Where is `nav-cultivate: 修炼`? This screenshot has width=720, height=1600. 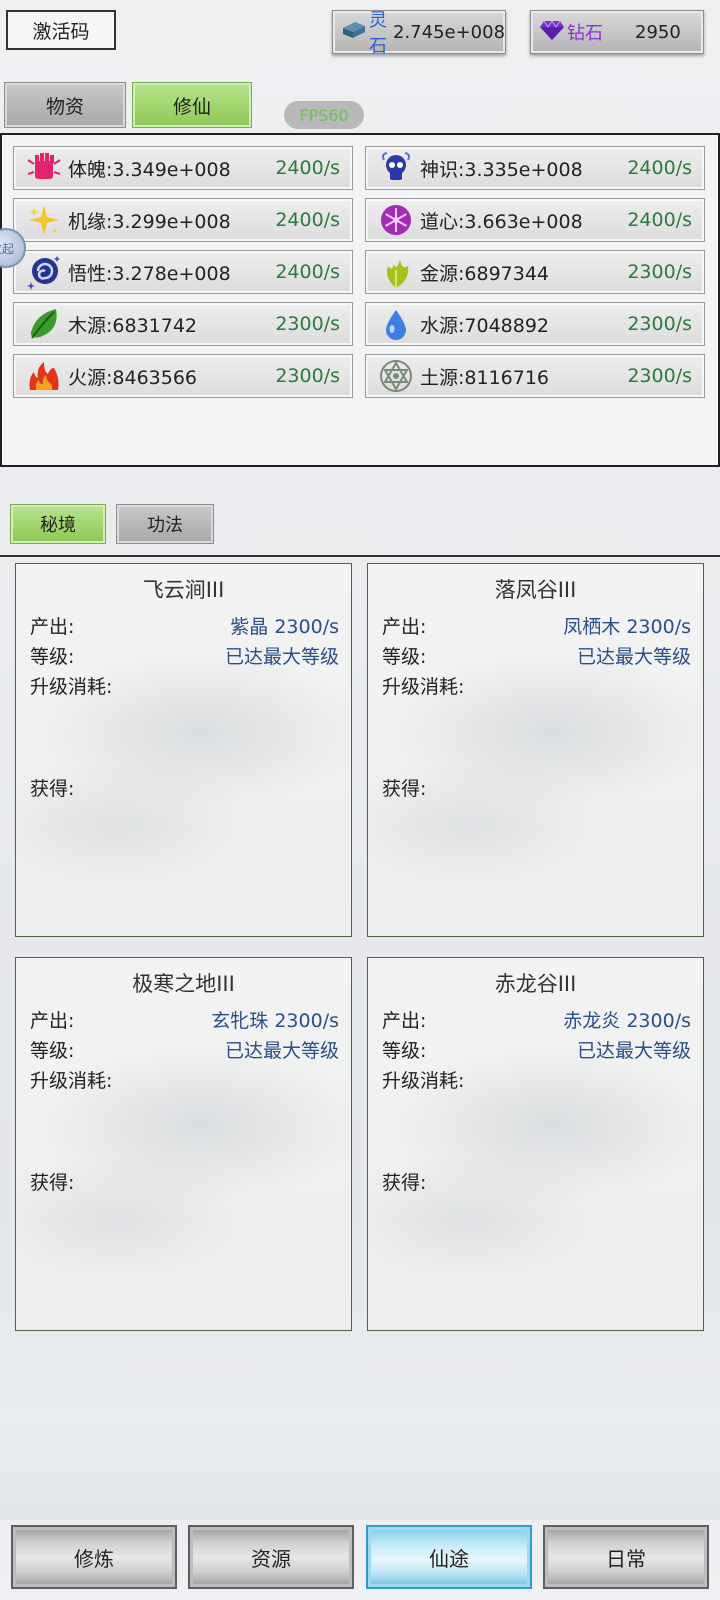
nav-cultivate: 修炼 is located at coordinates (94, 1557).